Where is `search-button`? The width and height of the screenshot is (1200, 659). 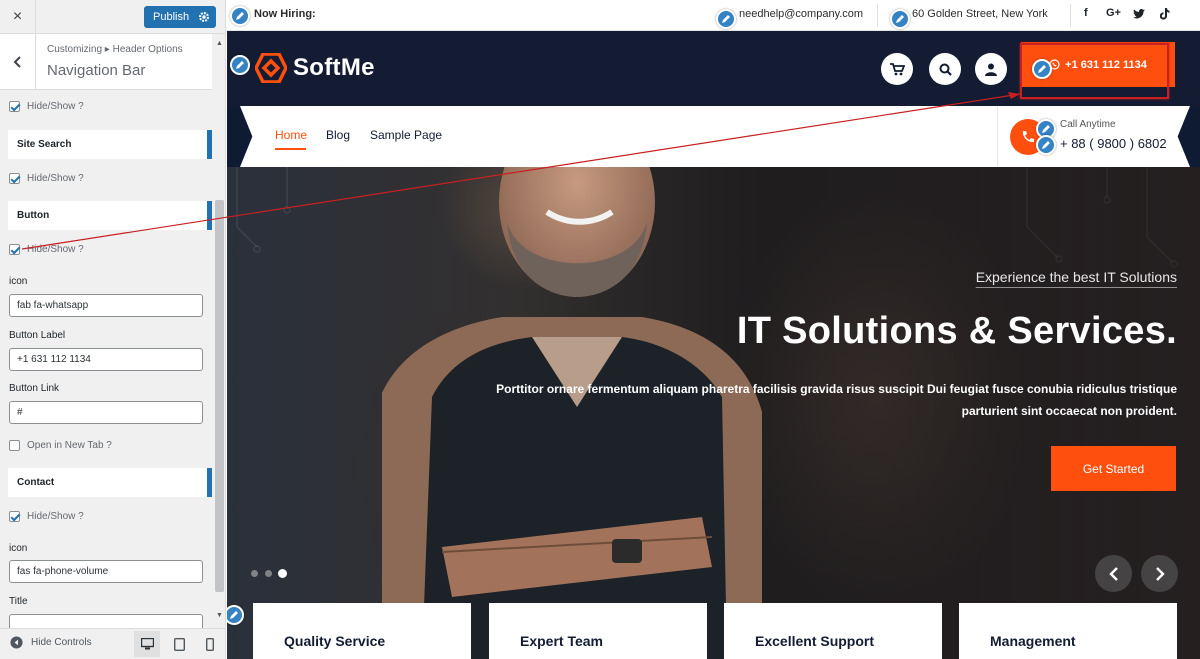 search-button is located at coordinates (945, 69).